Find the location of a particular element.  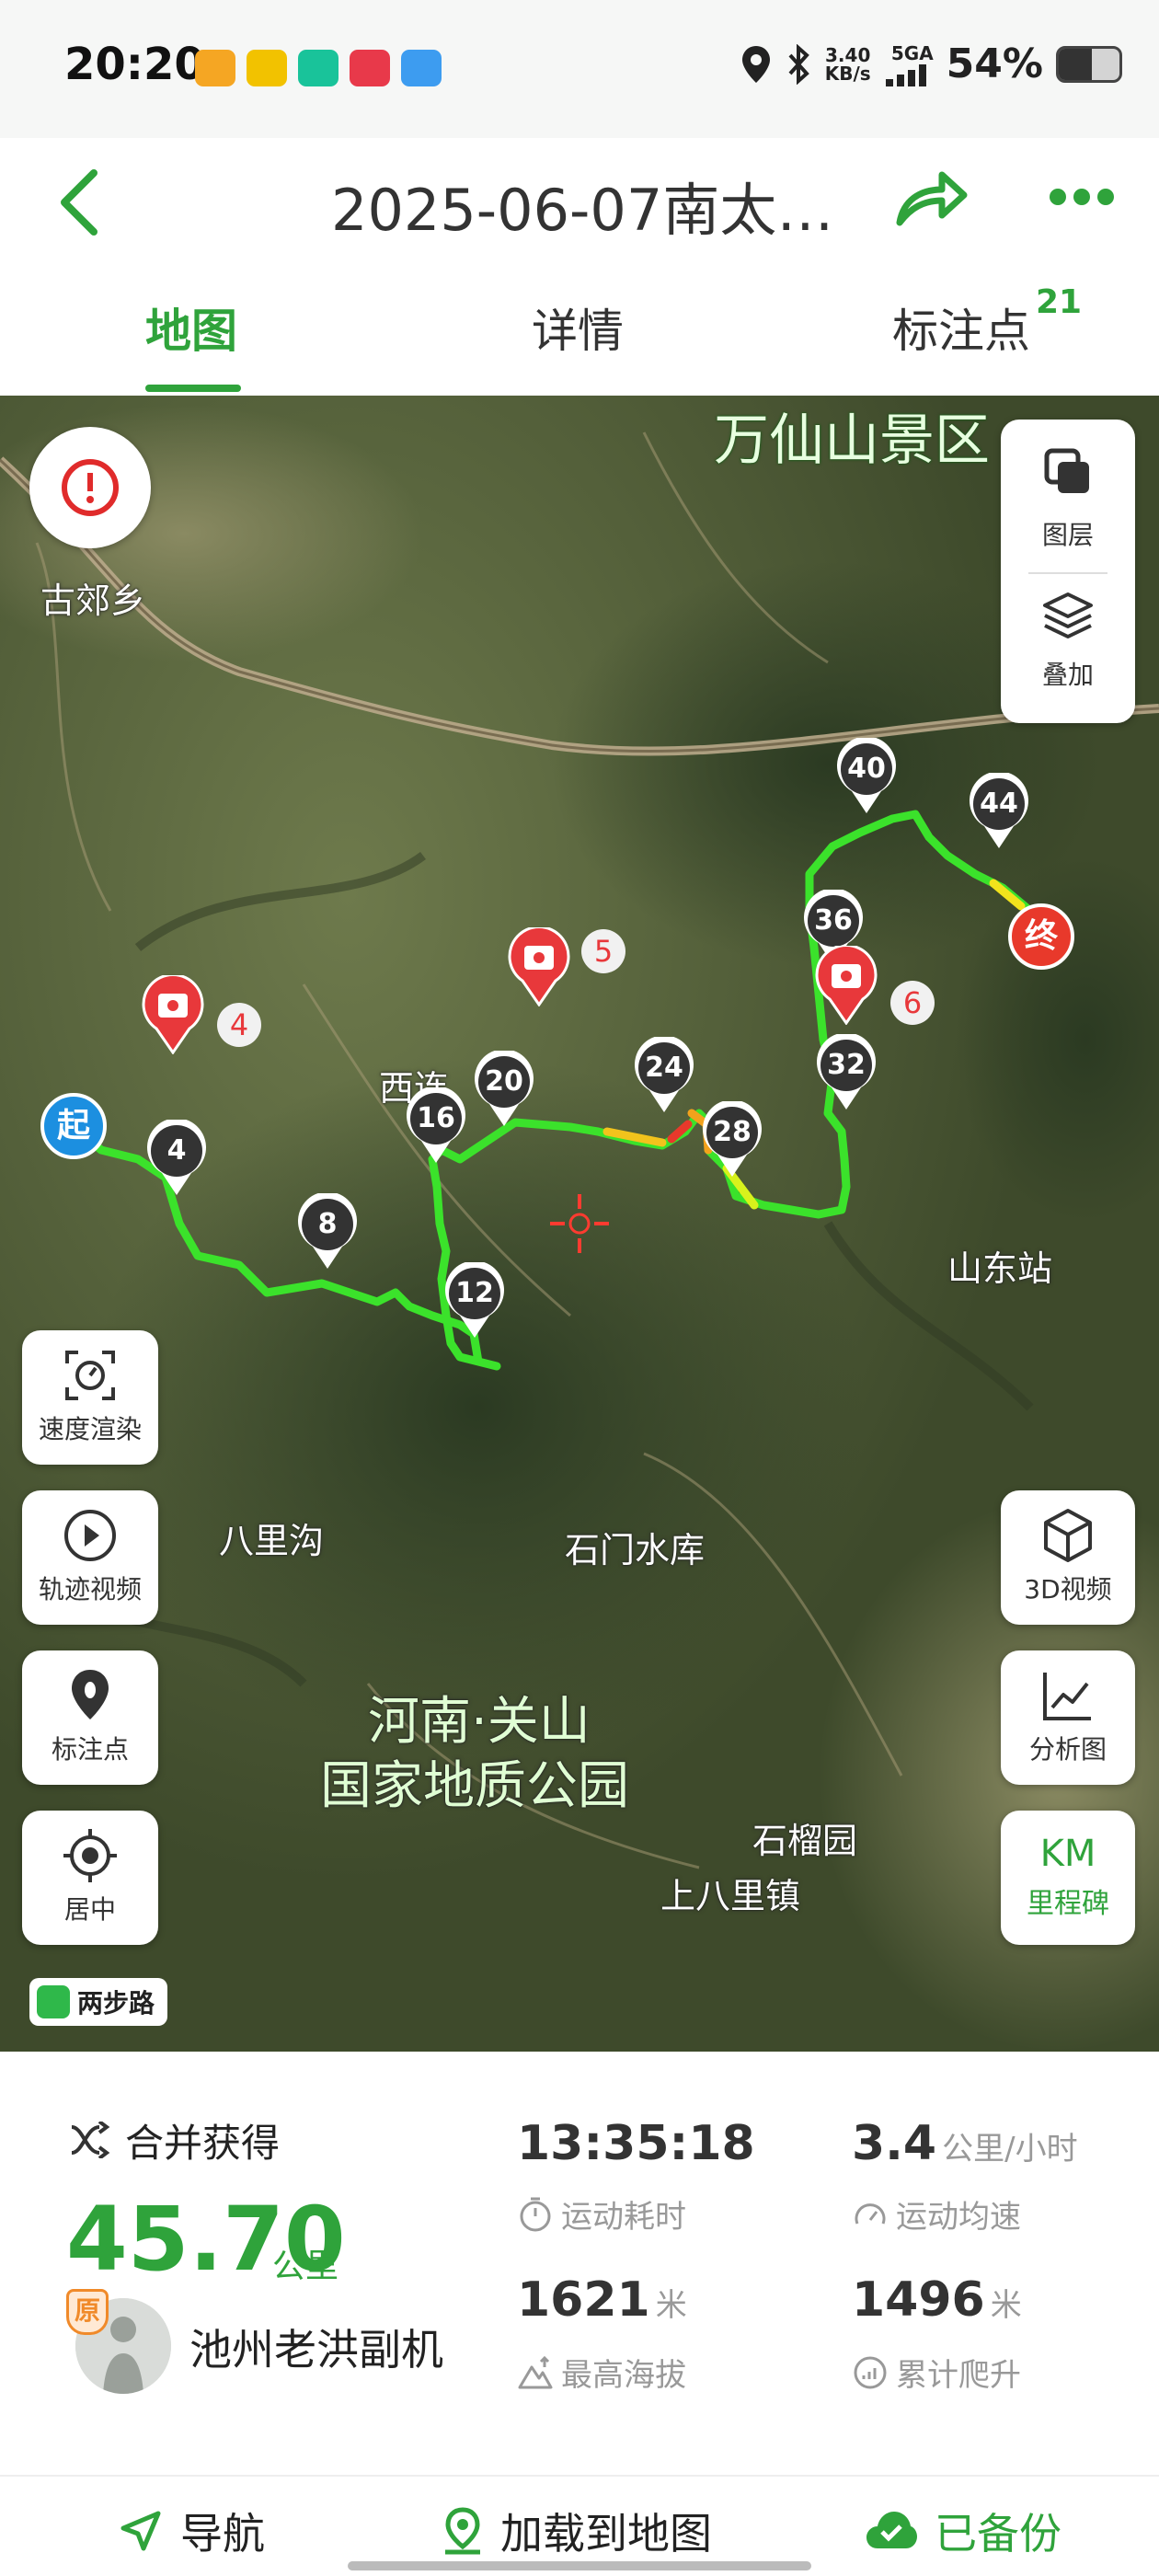

tab-waypoints: 标注点 is located at coordinates (961, 327).